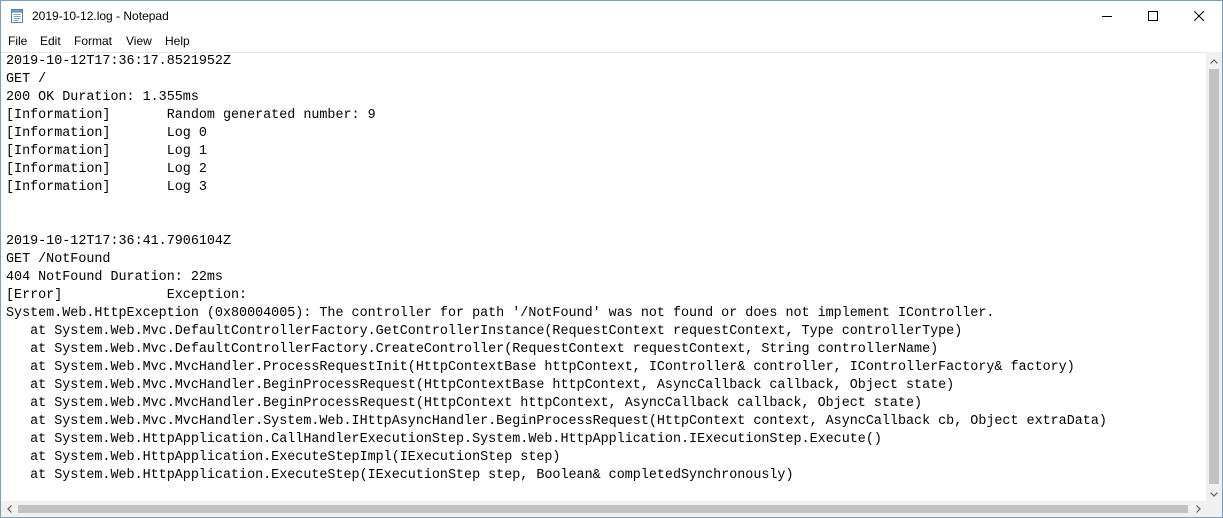 The image size is (1223, 518). I want to click on menu-file: File, so click(17, 41).